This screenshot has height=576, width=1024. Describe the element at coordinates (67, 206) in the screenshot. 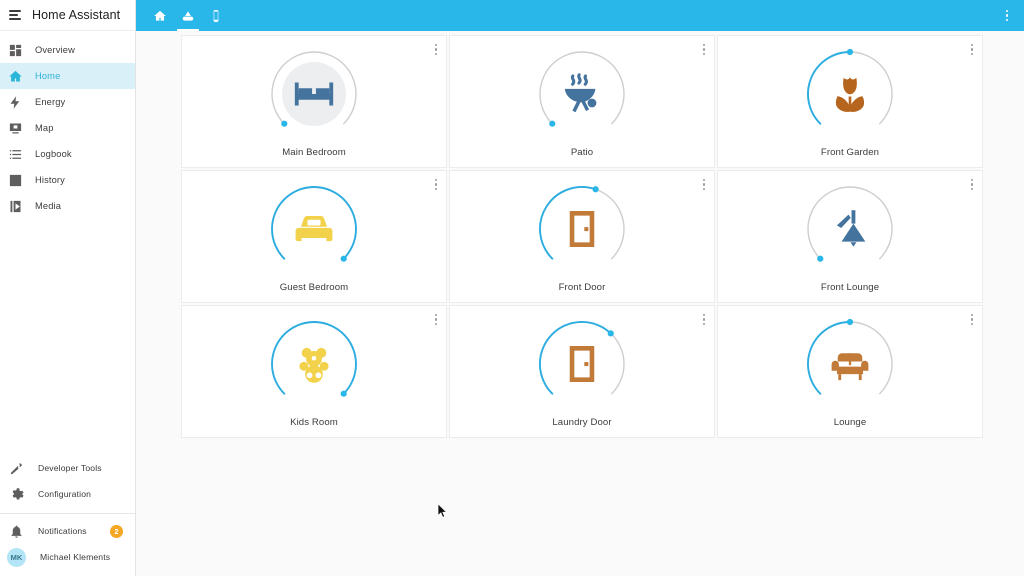

I see `sidebar-item-media: Media` at that location.